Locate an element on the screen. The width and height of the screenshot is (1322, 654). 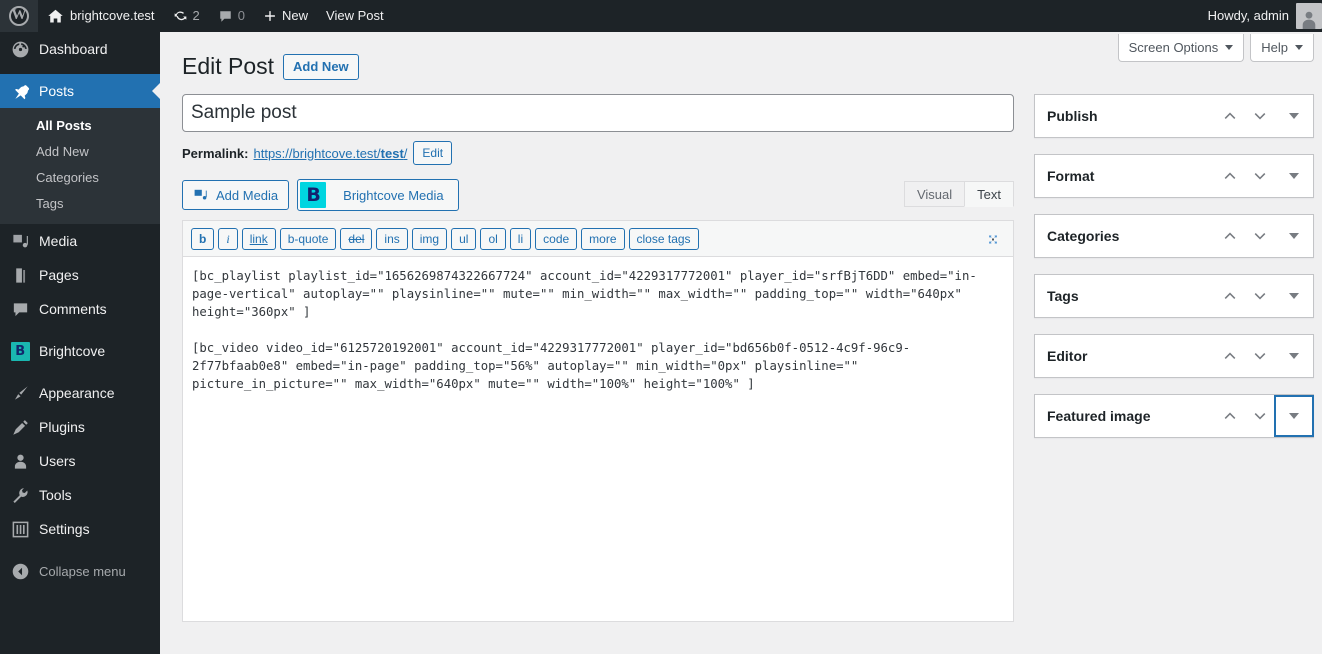
metabox-tags: Tags is located at coordinates (1174, 296).